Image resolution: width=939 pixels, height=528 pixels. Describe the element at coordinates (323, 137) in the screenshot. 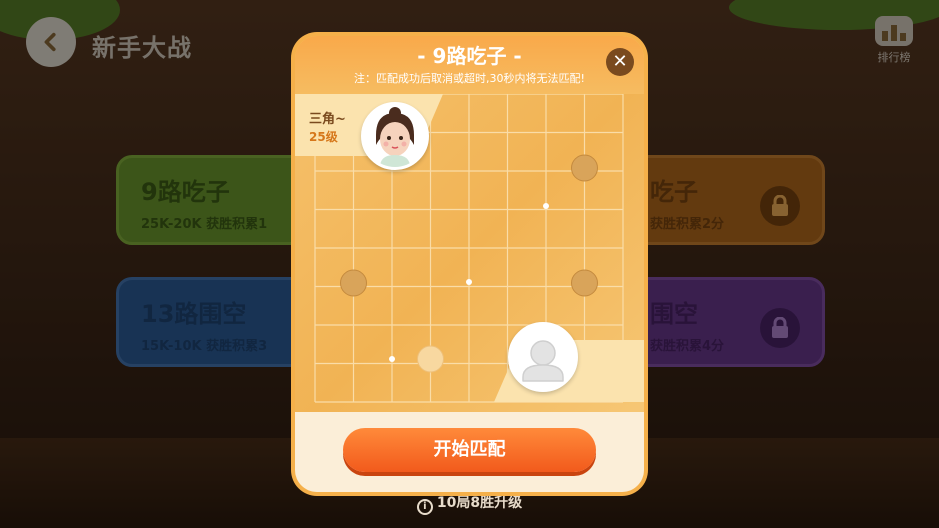

I see `player1-level: 25级` at that location.